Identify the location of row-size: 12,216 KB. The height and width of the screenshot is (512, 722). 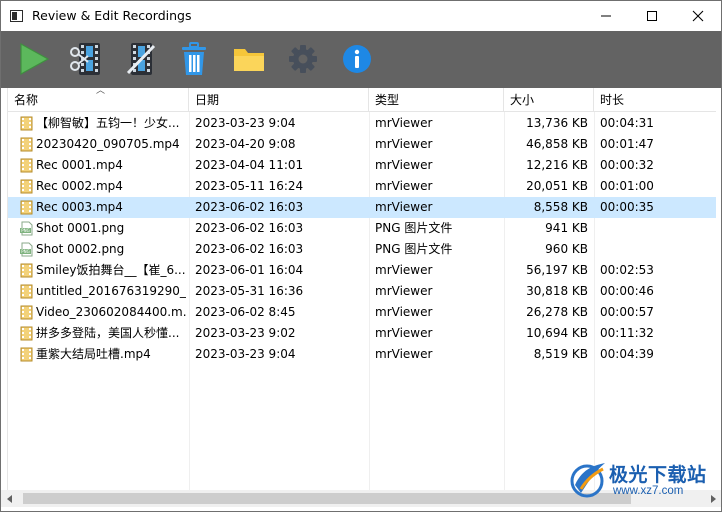
(557, 165).